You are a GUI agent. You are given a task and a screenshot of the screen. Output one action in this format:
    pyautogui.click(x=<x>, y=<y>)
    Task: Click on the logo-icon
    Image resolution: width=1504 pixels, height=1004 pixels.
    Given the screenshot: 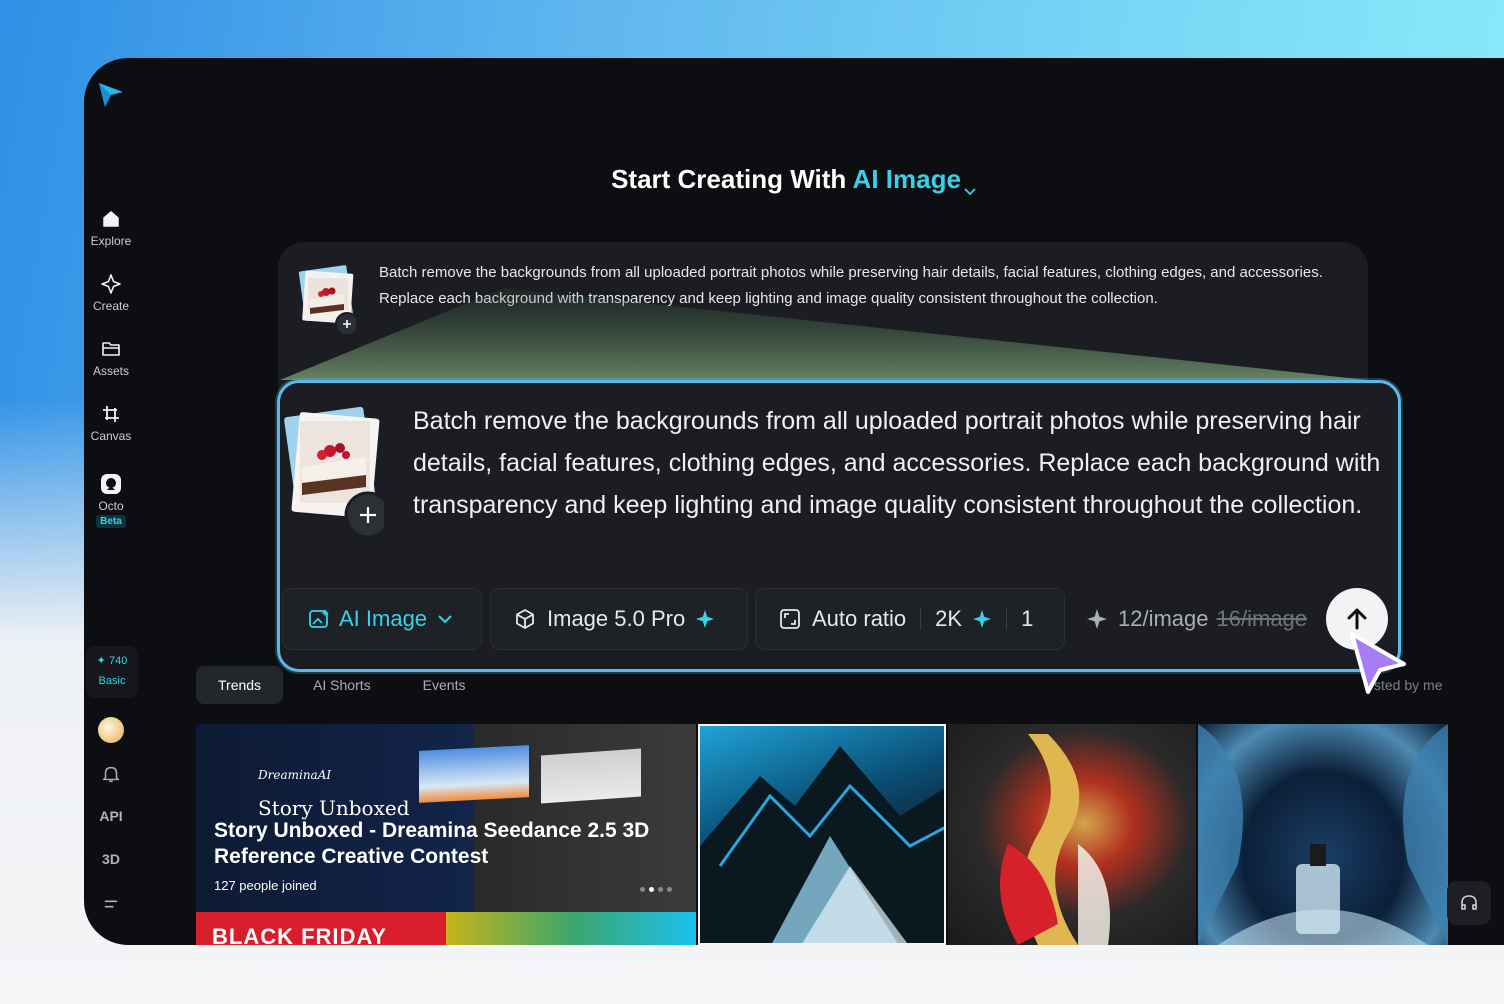 What is the action you would take?
    pyautogui.click(x=111, y=95)
    